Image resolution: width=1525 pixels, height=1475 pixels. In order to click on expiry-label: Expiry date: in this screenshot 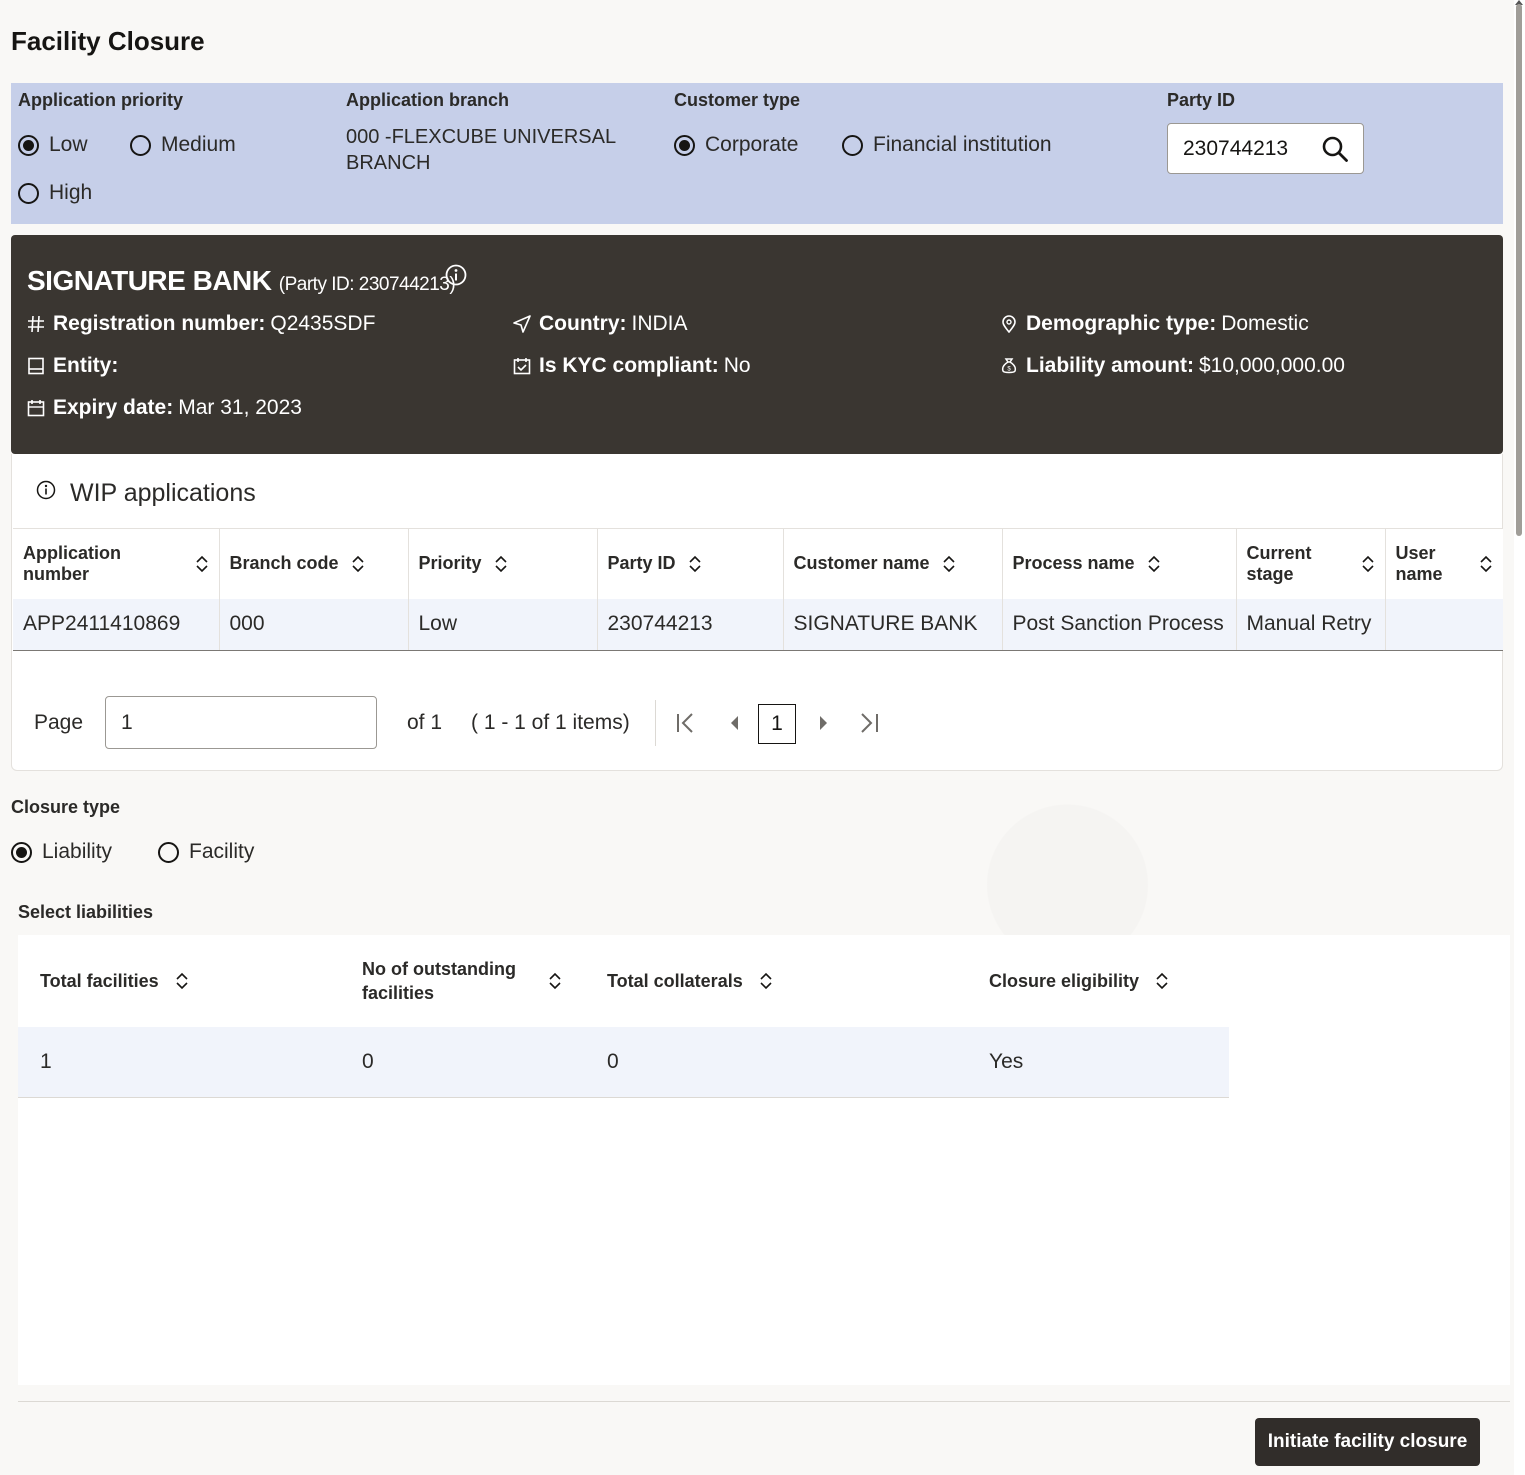, I will do `click(113, 407)`.